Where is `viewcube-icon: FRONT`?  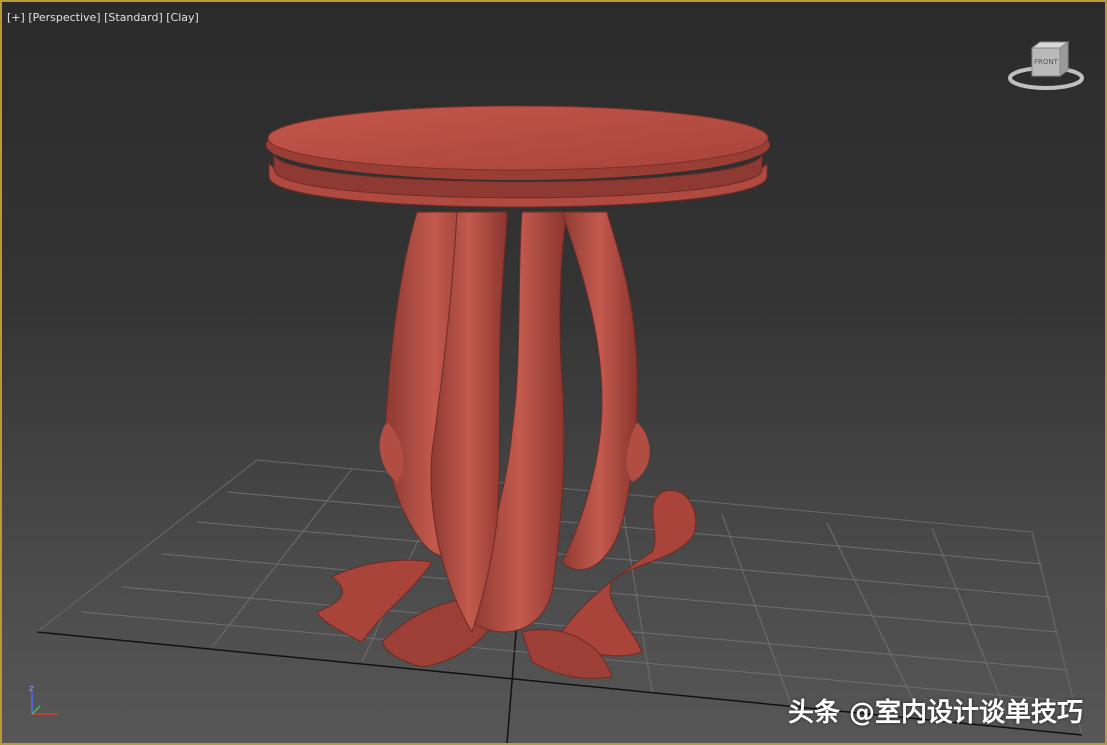
viewcube-icon: FRONT is located at coordinates (1050, 69).